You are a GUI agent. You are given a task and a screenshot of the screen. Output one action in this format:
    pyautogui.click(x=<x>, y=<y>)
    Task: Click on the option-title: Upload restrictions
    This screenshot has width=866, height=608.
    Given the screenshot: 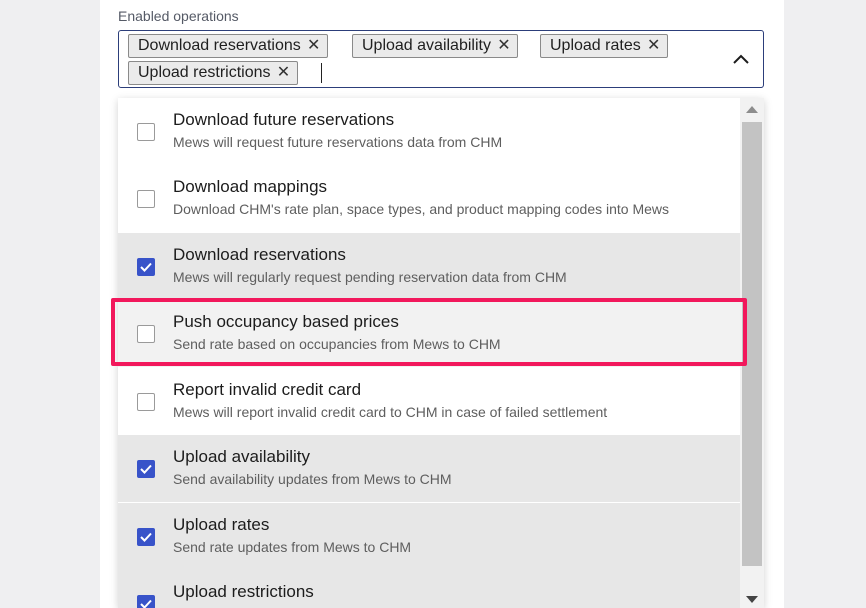 What is the action you would take?
    pyautogui.click(x=243, y=591)
    